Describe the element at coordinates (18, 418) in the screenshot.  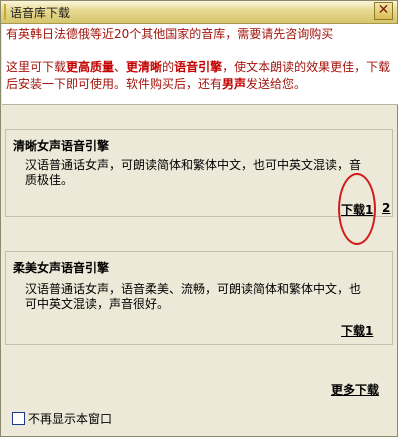
I see `dont-show-checkbox` at that location.